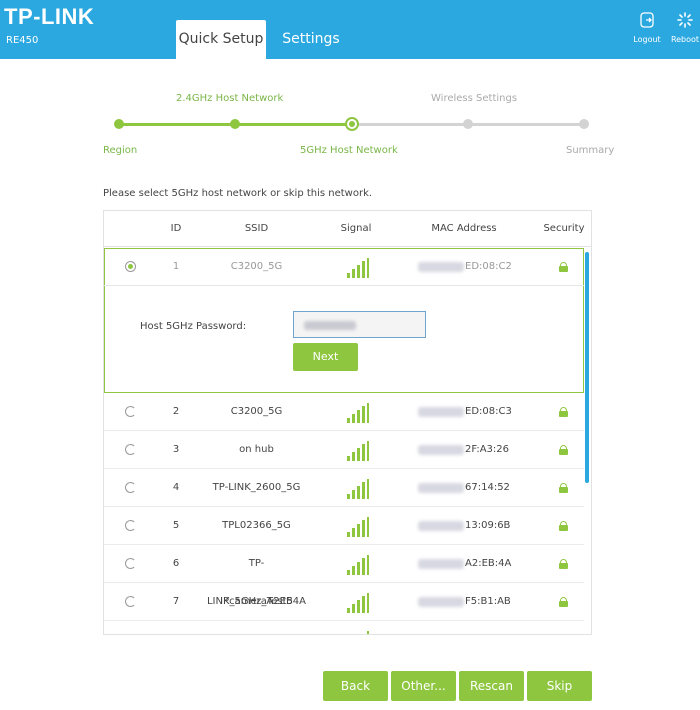  Describe the element at coordinates (344, 602) in the screenshot. I see `table-row: 7 IPcameraTest5 F5:B1:AB` at that location.